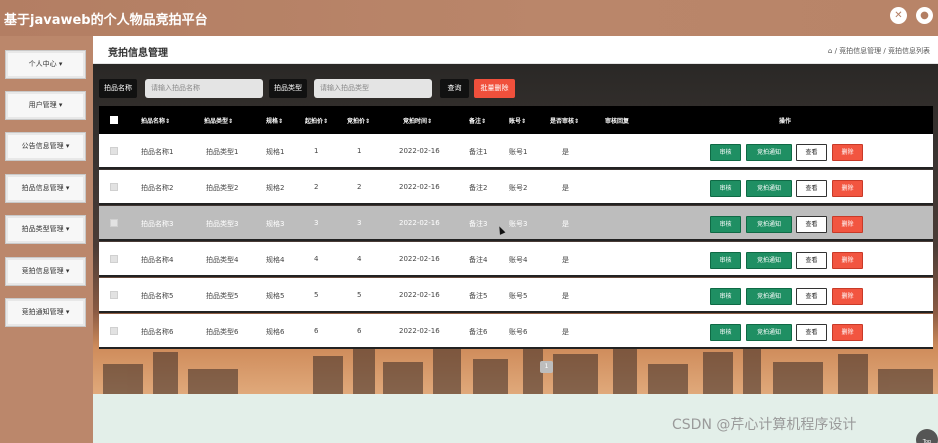 The height and width of the screenshot is (443, 938). Describe the element at coordinates (45, 64) in the screenshot. I see `sidebar-item-personal-center: 个人中心 ▾` at that location.